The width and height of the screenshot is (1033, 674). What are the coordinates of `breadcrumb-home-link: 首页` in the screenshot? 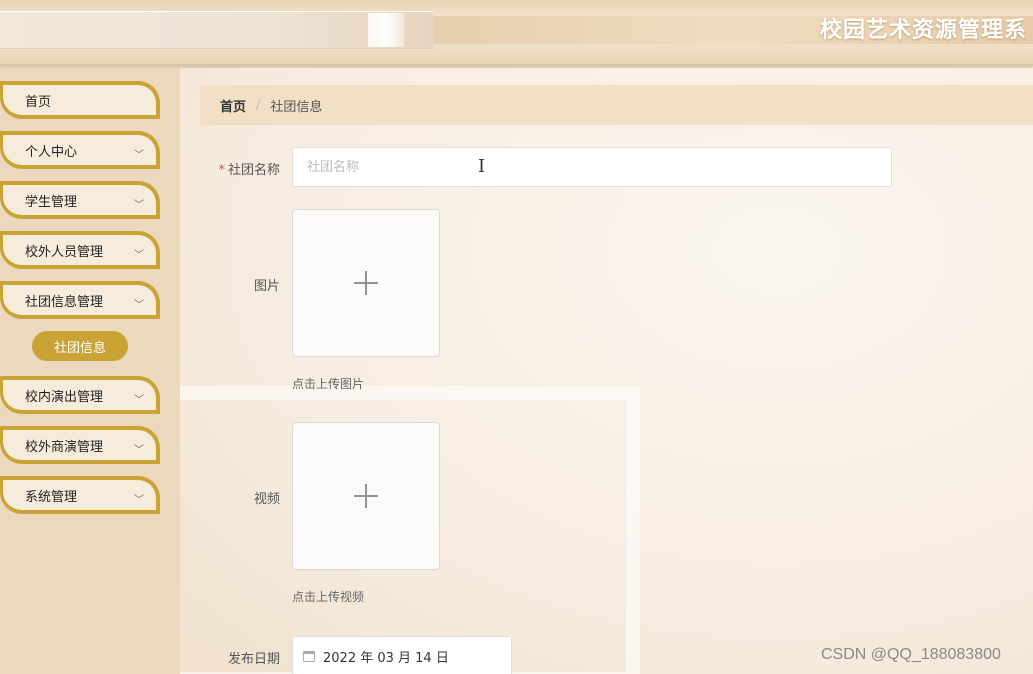 It's located at (233, 105).